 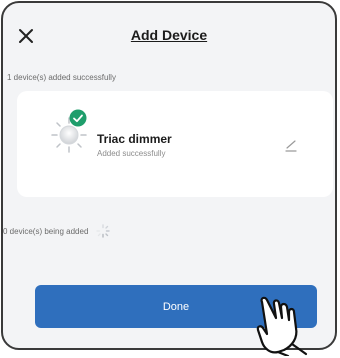 I want to click on edit-icon, so click(x=291, y=145).